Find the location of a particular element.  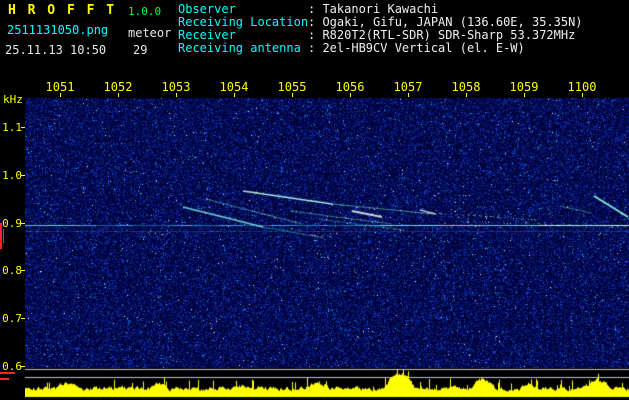

time-tick-label: 1054 is located at coordinates (234, 87).